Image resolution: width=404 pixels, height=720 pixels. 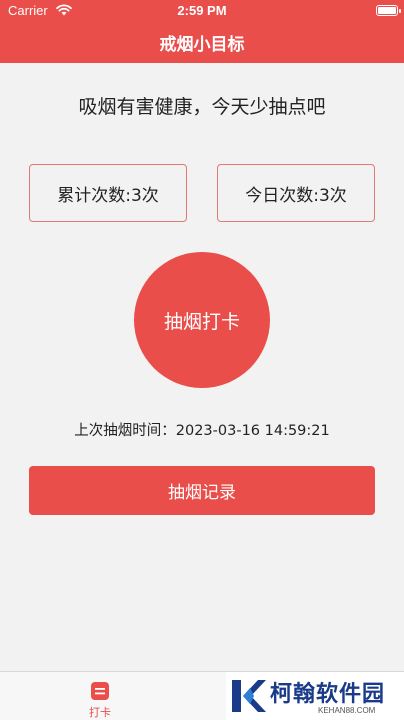 I want to click on today-count-label: 今日次数:3次, so click(x=296, y=195).